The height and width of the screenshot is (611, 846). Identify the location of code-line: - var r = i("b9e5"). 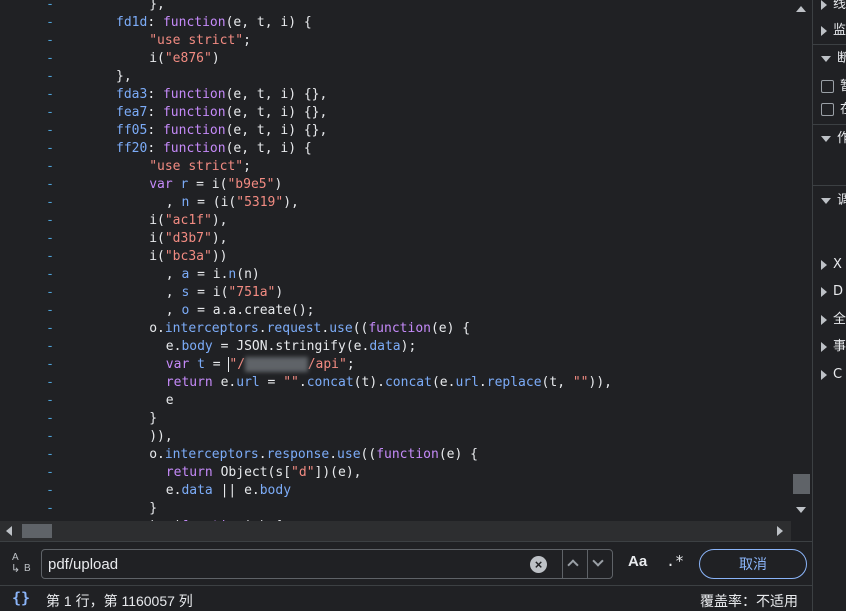
(395, 185).